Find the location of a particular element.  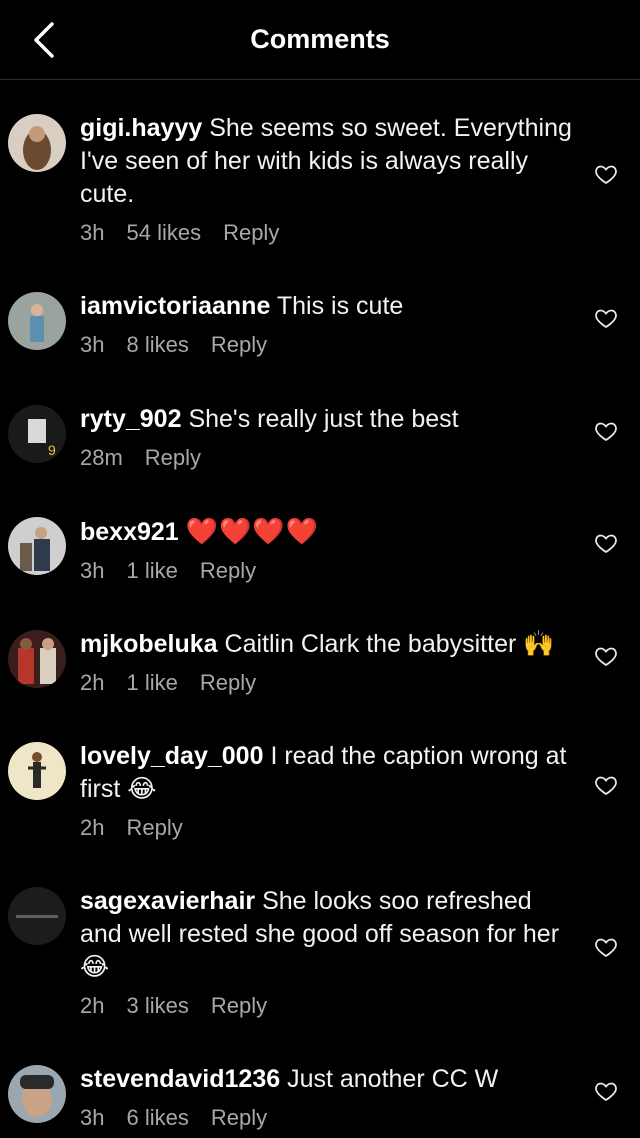

comment-username: lovely_day_000 is located at coordinates (171, 756).